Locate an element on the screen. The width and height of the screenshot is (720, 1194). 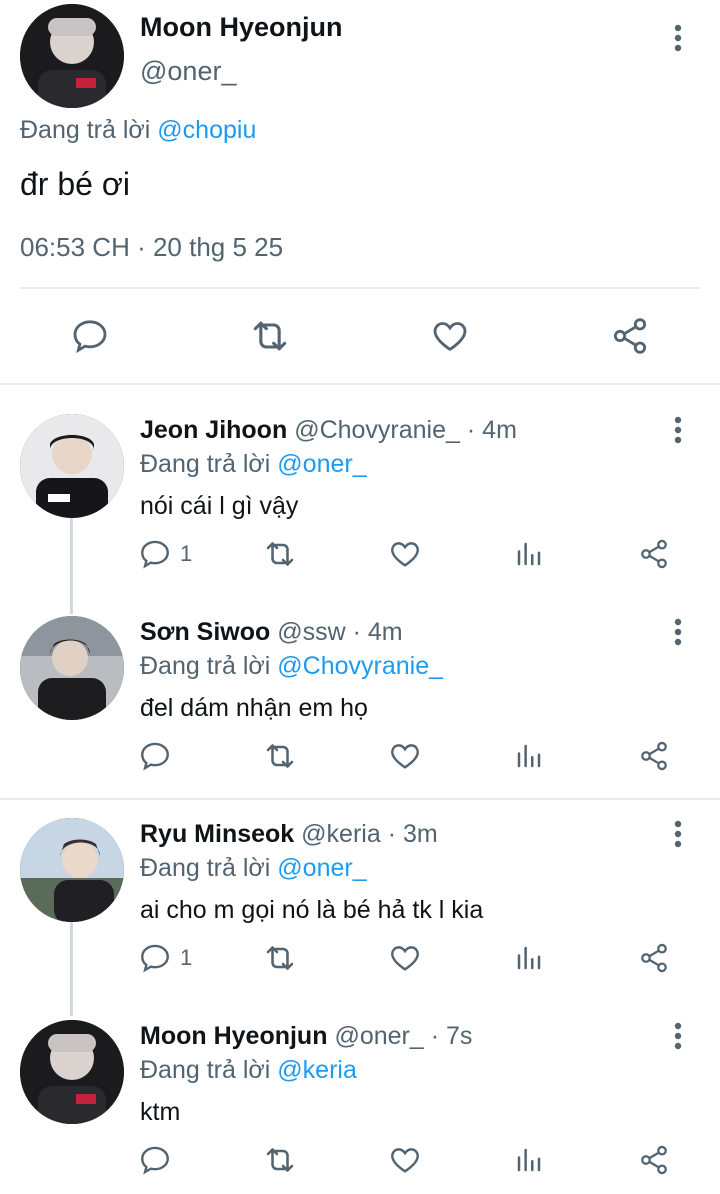
tweet-time: · 7s is located at coordinates (452, 1036).